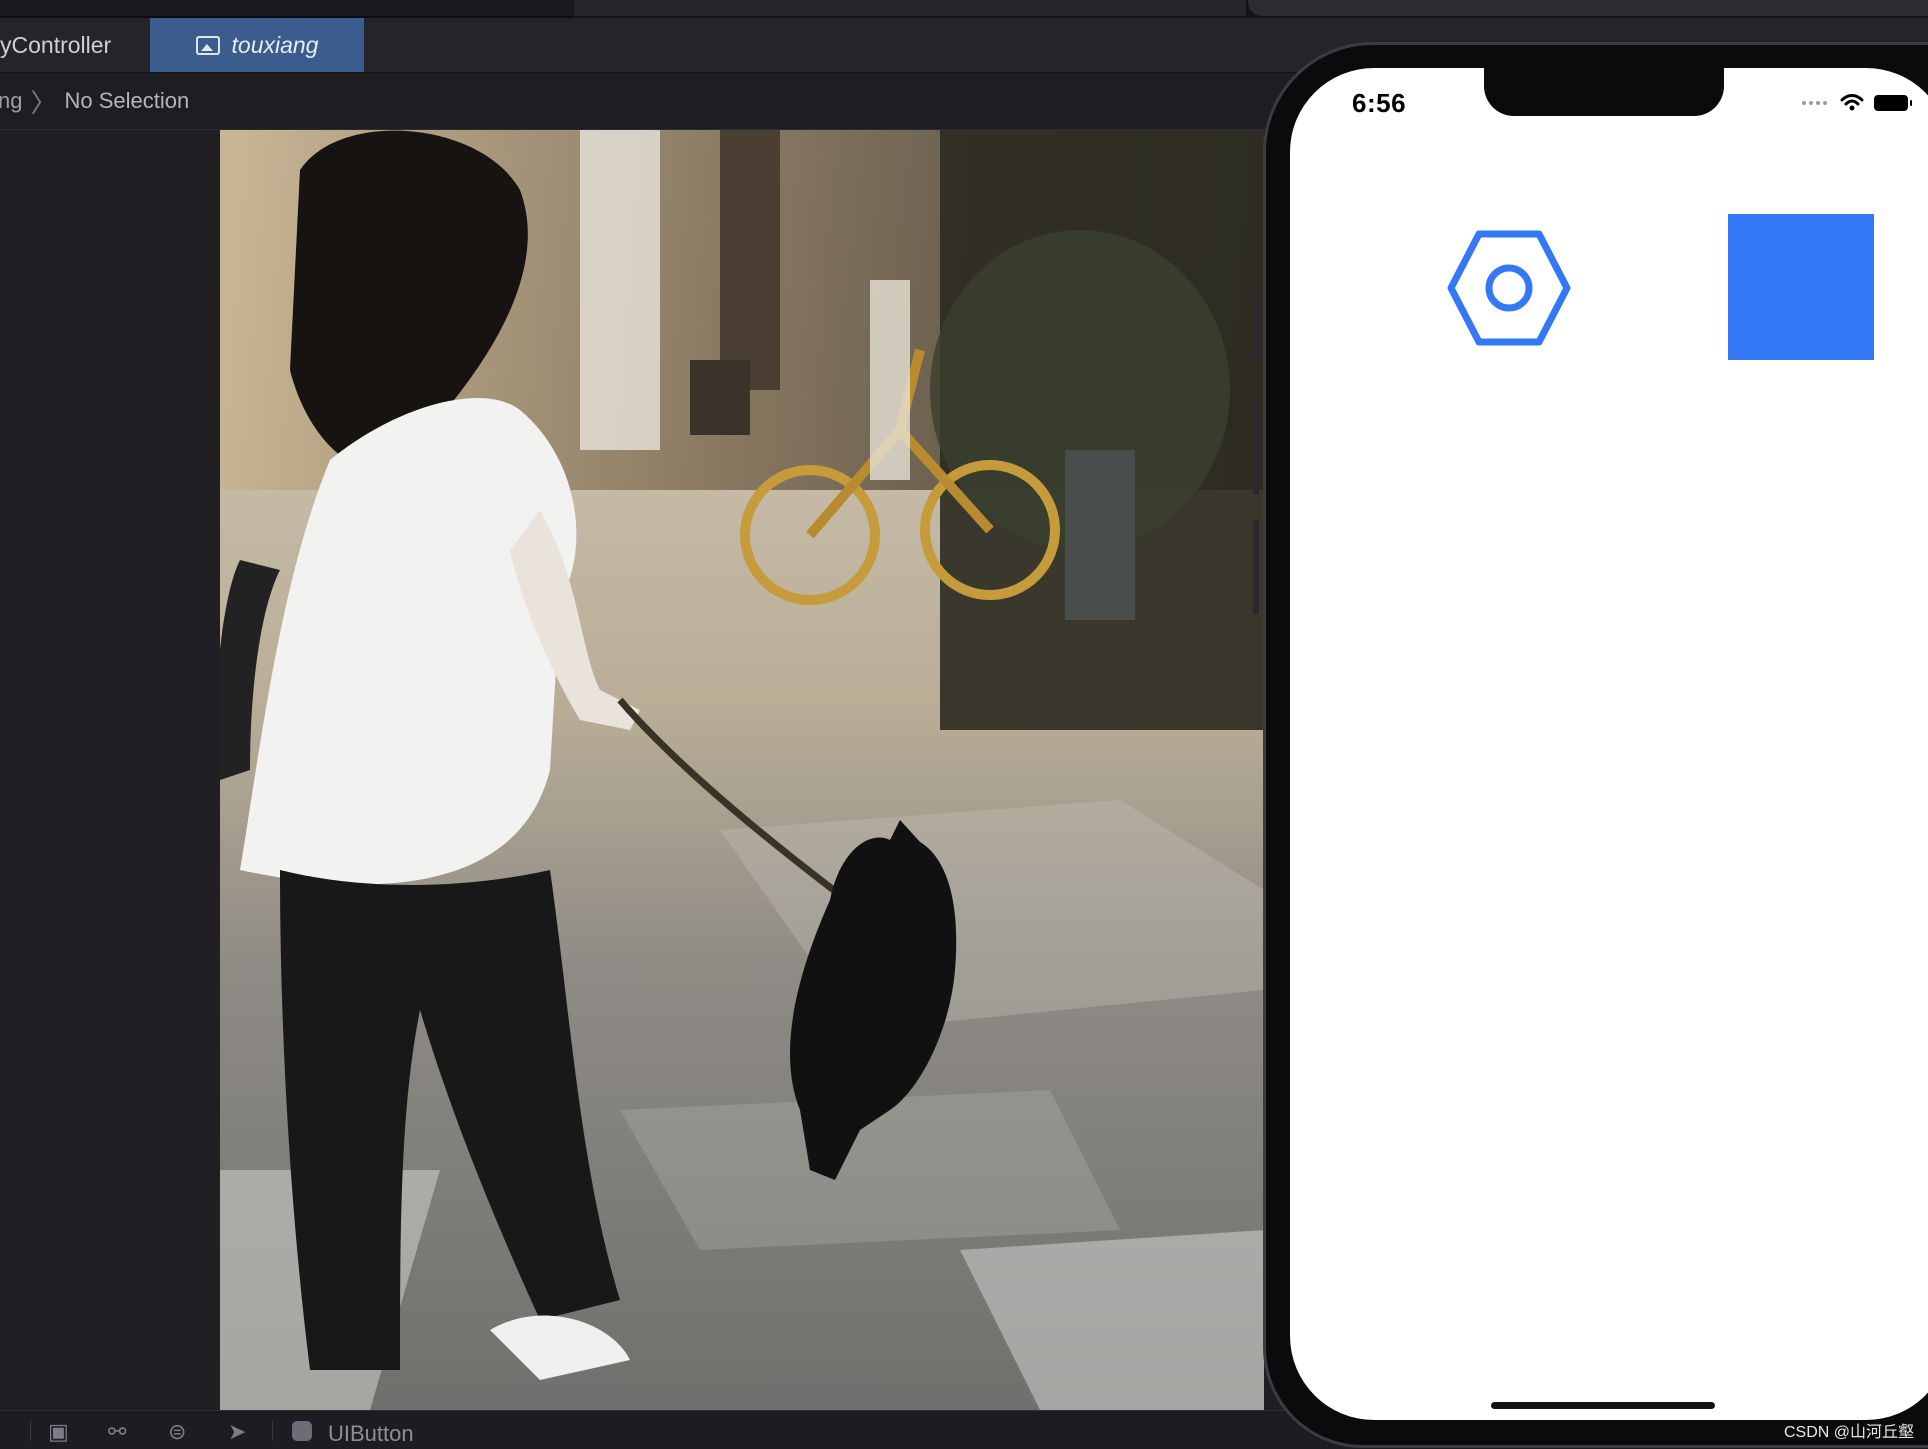  What do you see at coordinates (177, 1432) in the screenshot?
I see `toggle-icon: ⊜` at bounding box center [177, 1432].